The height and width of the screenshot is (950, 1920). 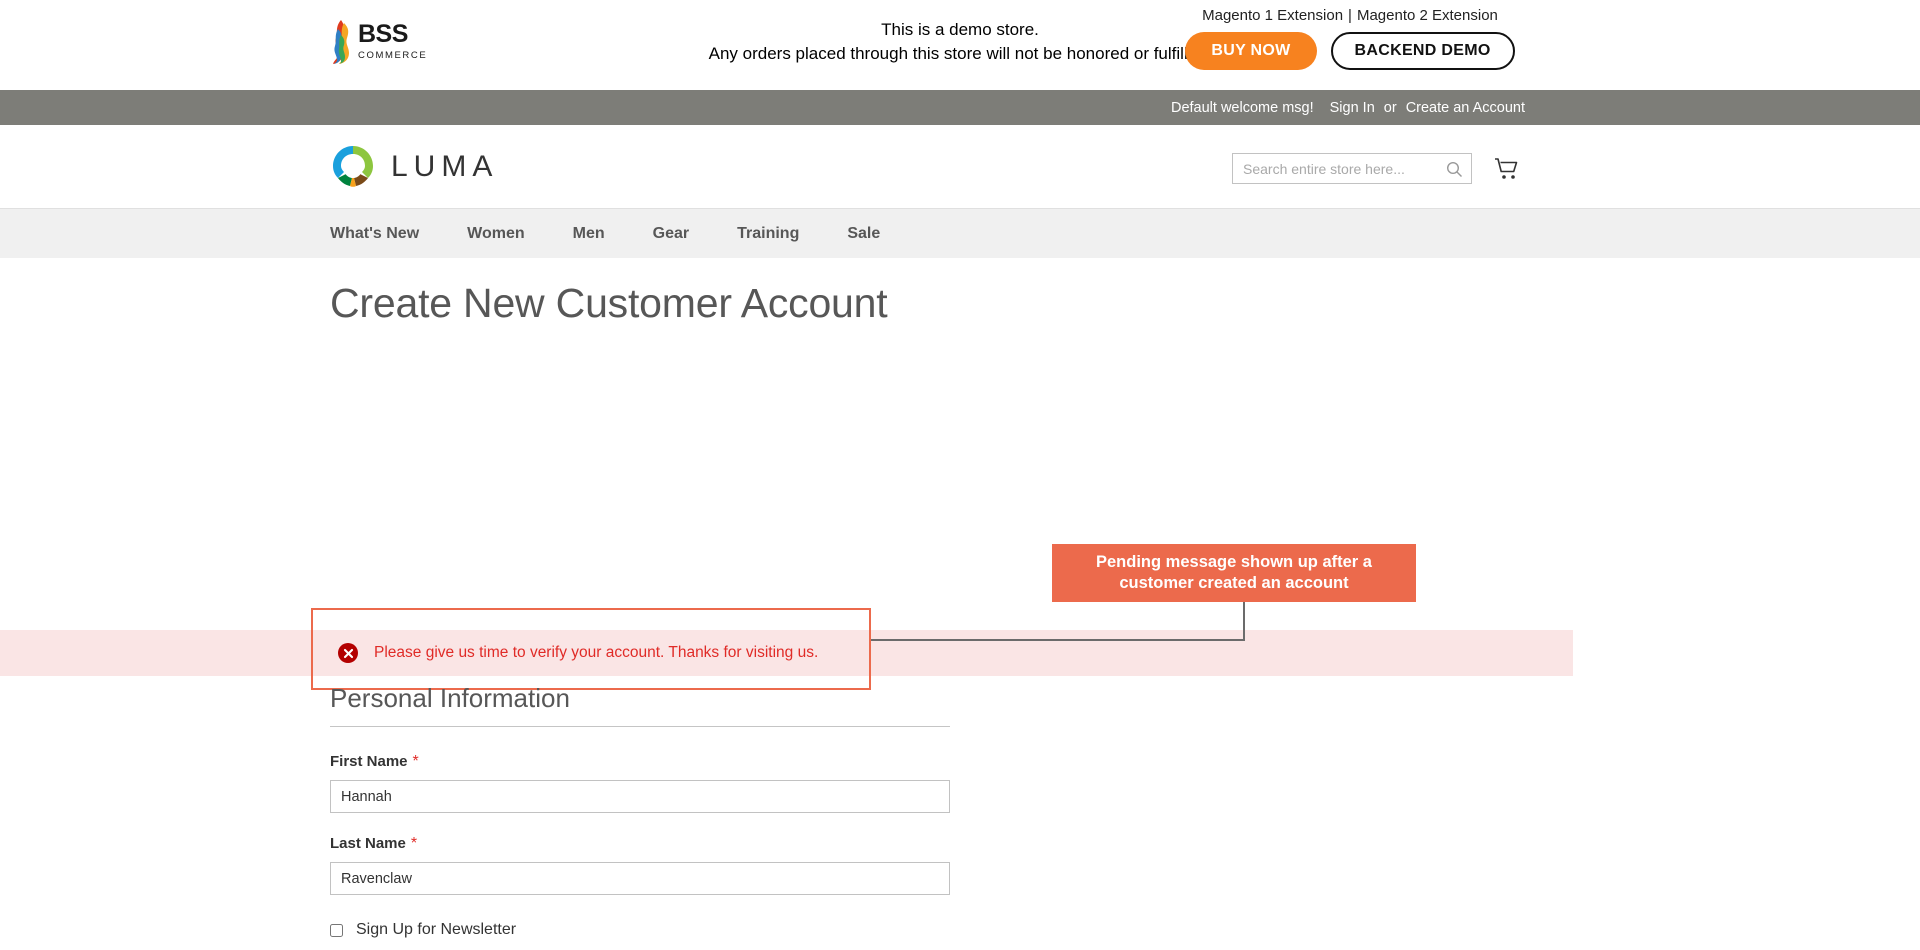 I want to click on luma-logo: LUMA, so click(x=414, y=167).